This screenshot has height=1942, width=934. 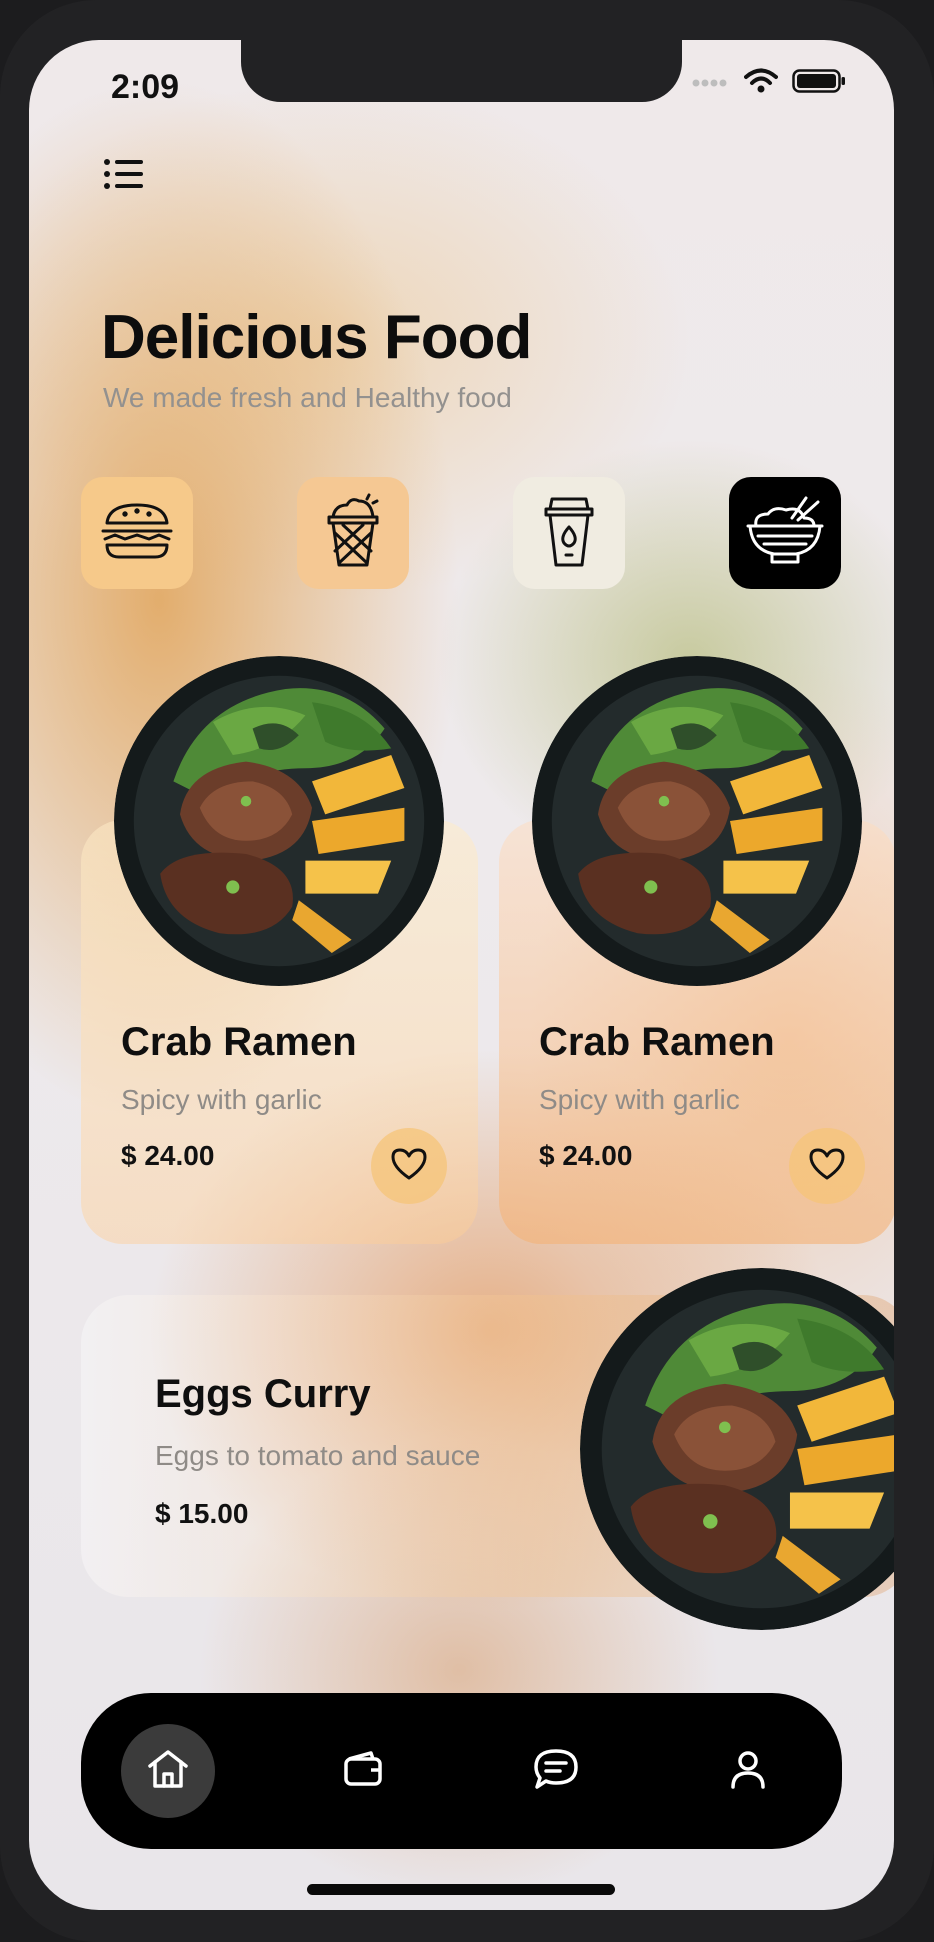 I want to click on rice-bowl-chopsticks-icon, so click(x=785, y=533).